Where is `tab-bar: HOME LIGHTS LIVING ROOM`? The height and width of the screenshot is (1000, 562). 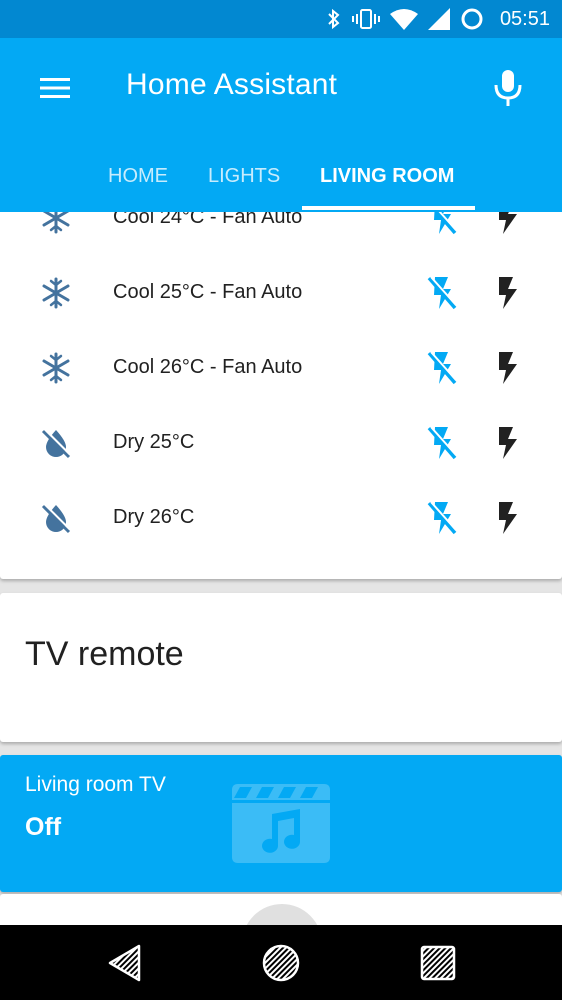
tab-bar: HOME LIGHTS LIVING ROOM is located at coordinates (281, 232).